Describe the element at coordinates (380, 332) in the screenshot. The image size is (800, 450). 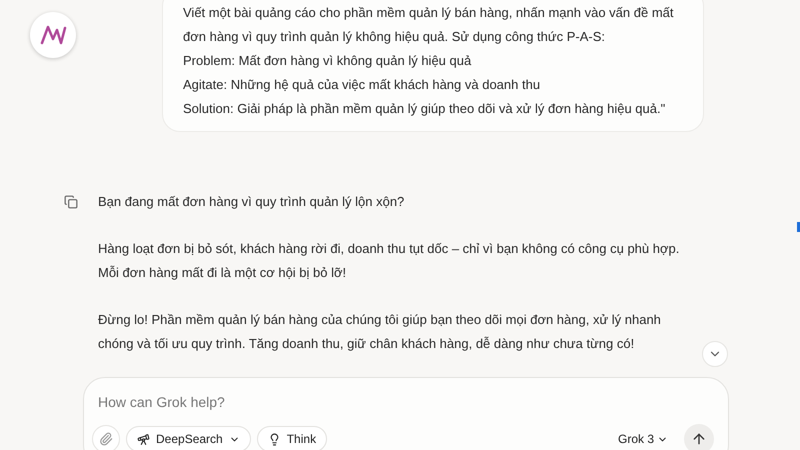
I see `response-paragraph: Đừng lo! Phần mềm quản lý bán hàng của chúng tôi giúp bạn theo dõi mọi đơn hàng, xử lý nhanh chóng và tối ưu quy trình. Tăng doanh thu, giữ chân khách hàng, dễ dàng như chưa từng có!` at that location.